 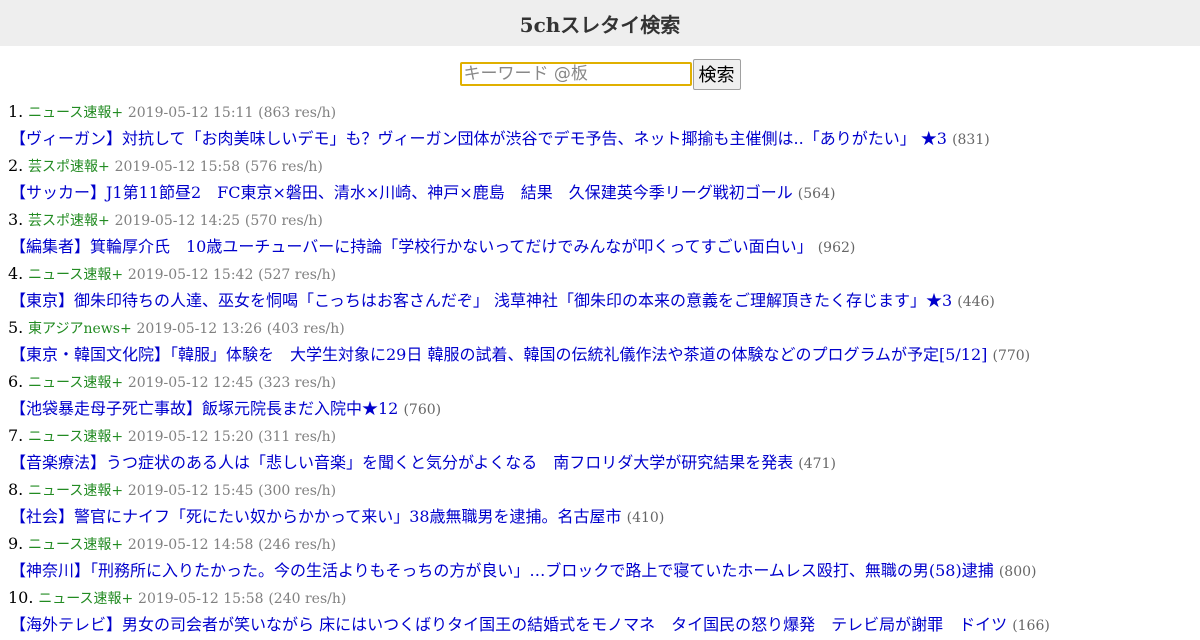 I want to click on thread-title-line: 【池袋暴走母子死亡事故】飯塚元院長まだ入院中★12 (760), so click(x=604, y=408).